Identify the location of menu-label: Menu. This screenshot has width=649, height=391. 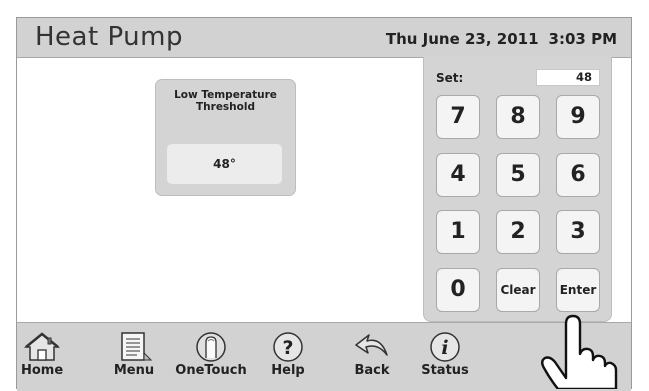
(134, 370).